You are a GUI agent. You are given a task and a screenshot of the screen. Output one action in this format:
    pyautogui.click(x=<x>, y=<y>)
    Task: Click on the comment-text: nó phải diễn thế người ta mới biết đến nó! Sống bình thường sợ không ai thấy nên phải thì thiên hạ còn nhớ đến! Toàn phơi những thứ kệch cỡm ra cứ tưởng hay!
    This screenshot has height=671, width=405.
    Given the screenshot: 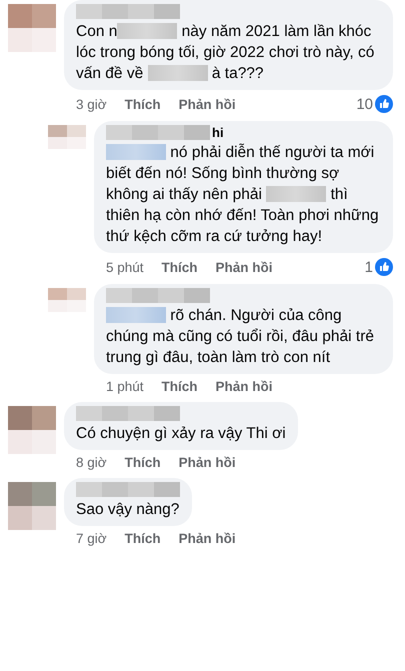 What is the action you would take?
    pyautogui.click(x=243, y=194)
    